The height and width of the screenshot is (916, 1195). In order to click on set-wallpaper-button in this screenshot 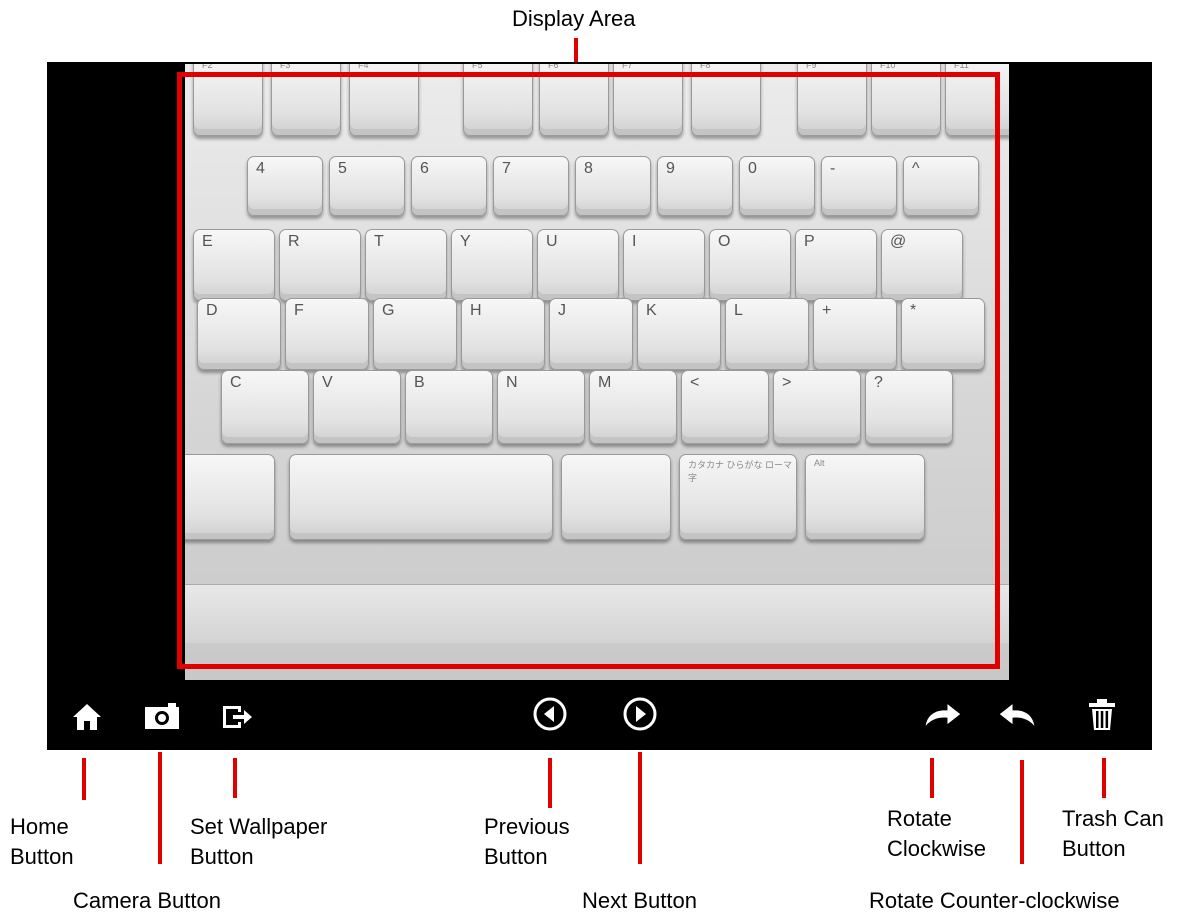, I will do `click(236, 717)`.